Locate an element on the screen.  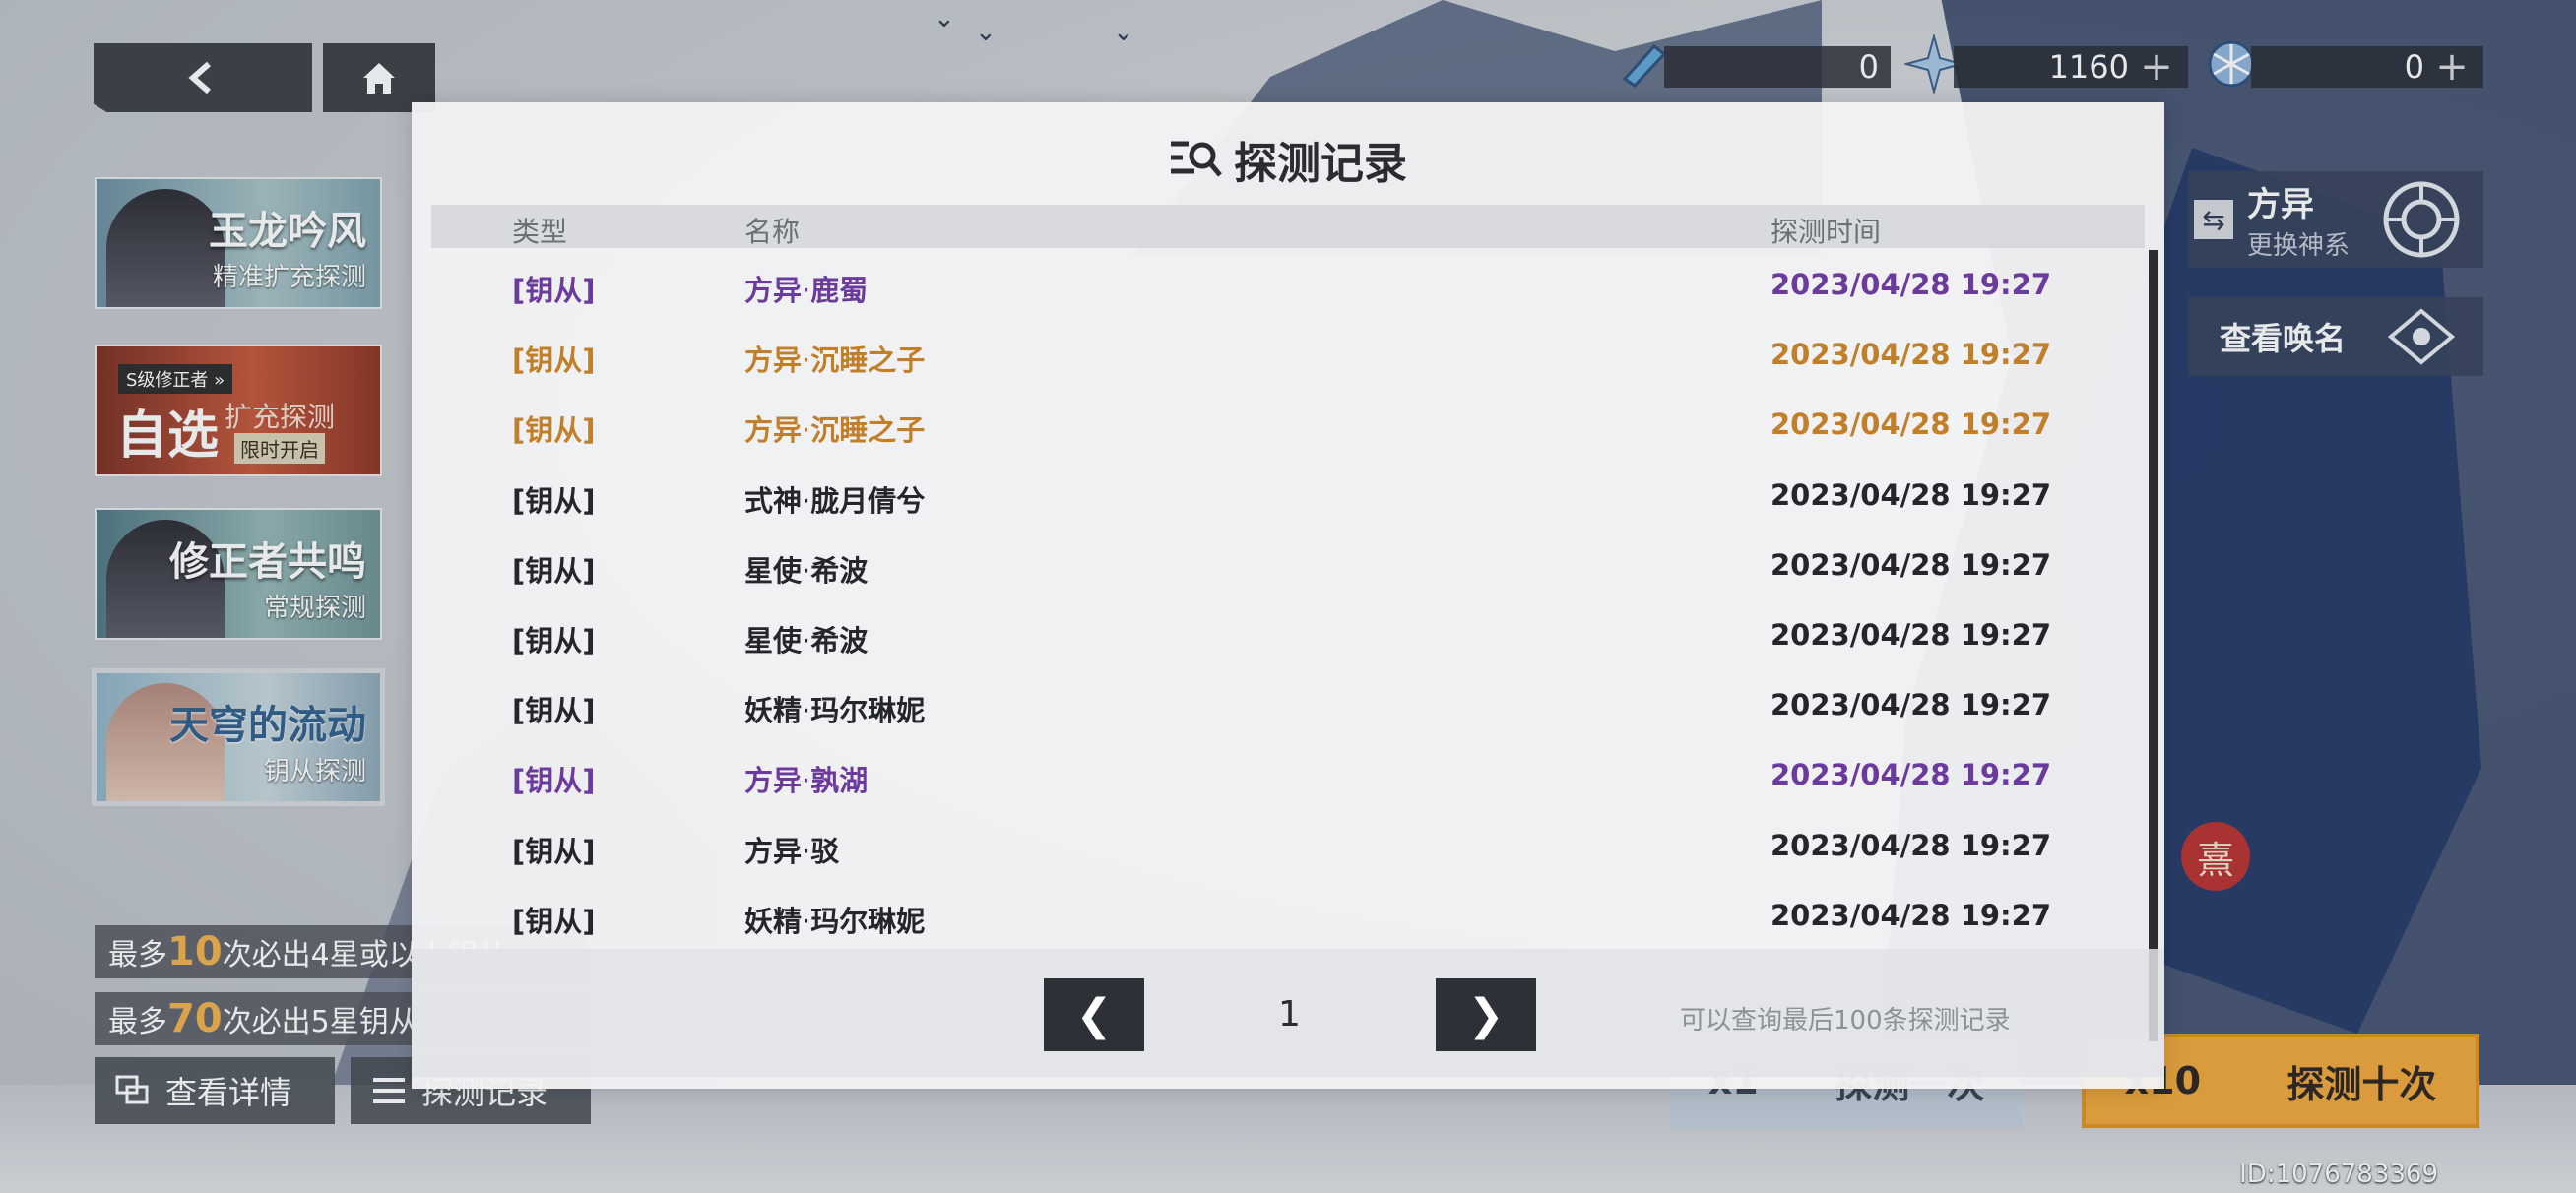
row-name: 方异·孰湖 is located at coordinates (806, 781).